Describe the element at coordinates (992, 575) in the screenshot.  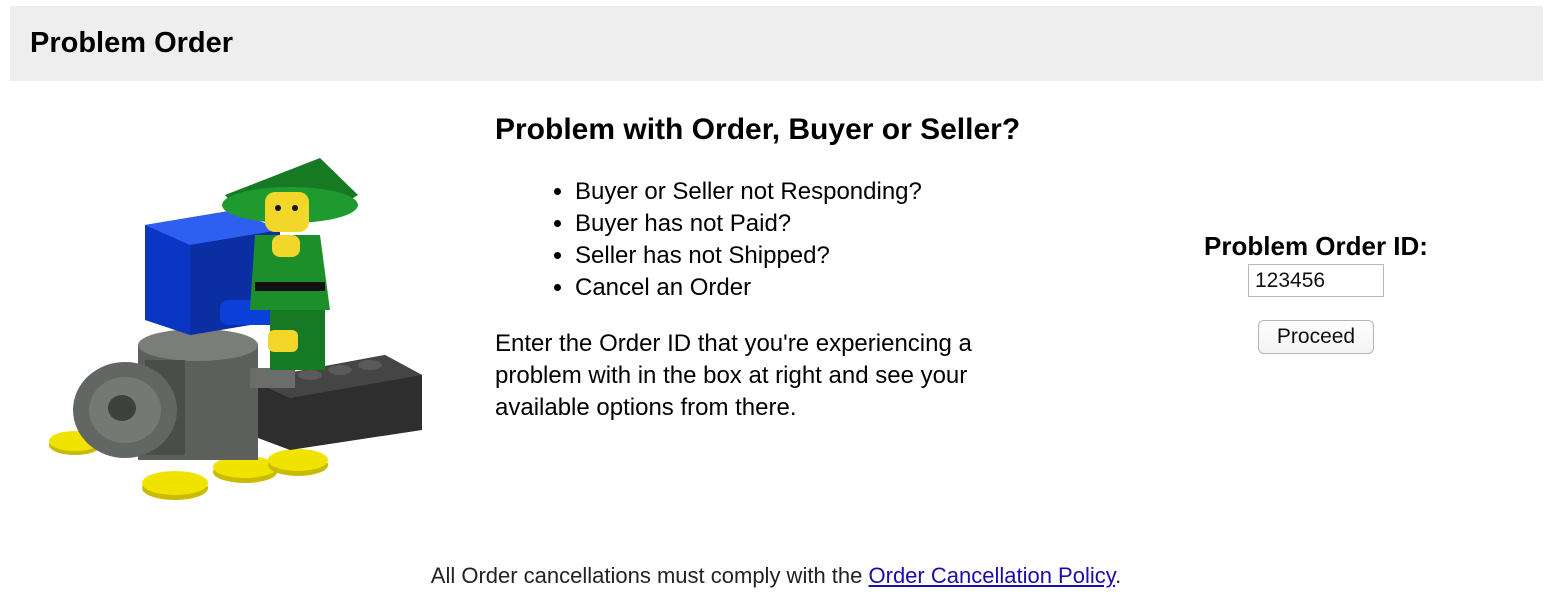
I see `order-cancellation-policy-link: Order Cancellation Policy` at that location.